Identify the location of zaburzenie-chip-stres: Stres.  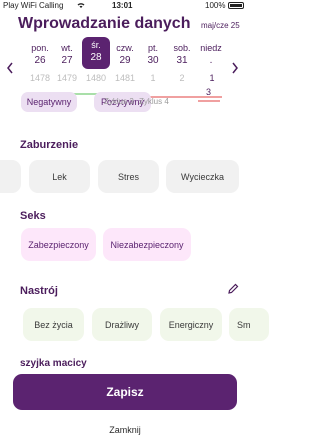
(128, 176).